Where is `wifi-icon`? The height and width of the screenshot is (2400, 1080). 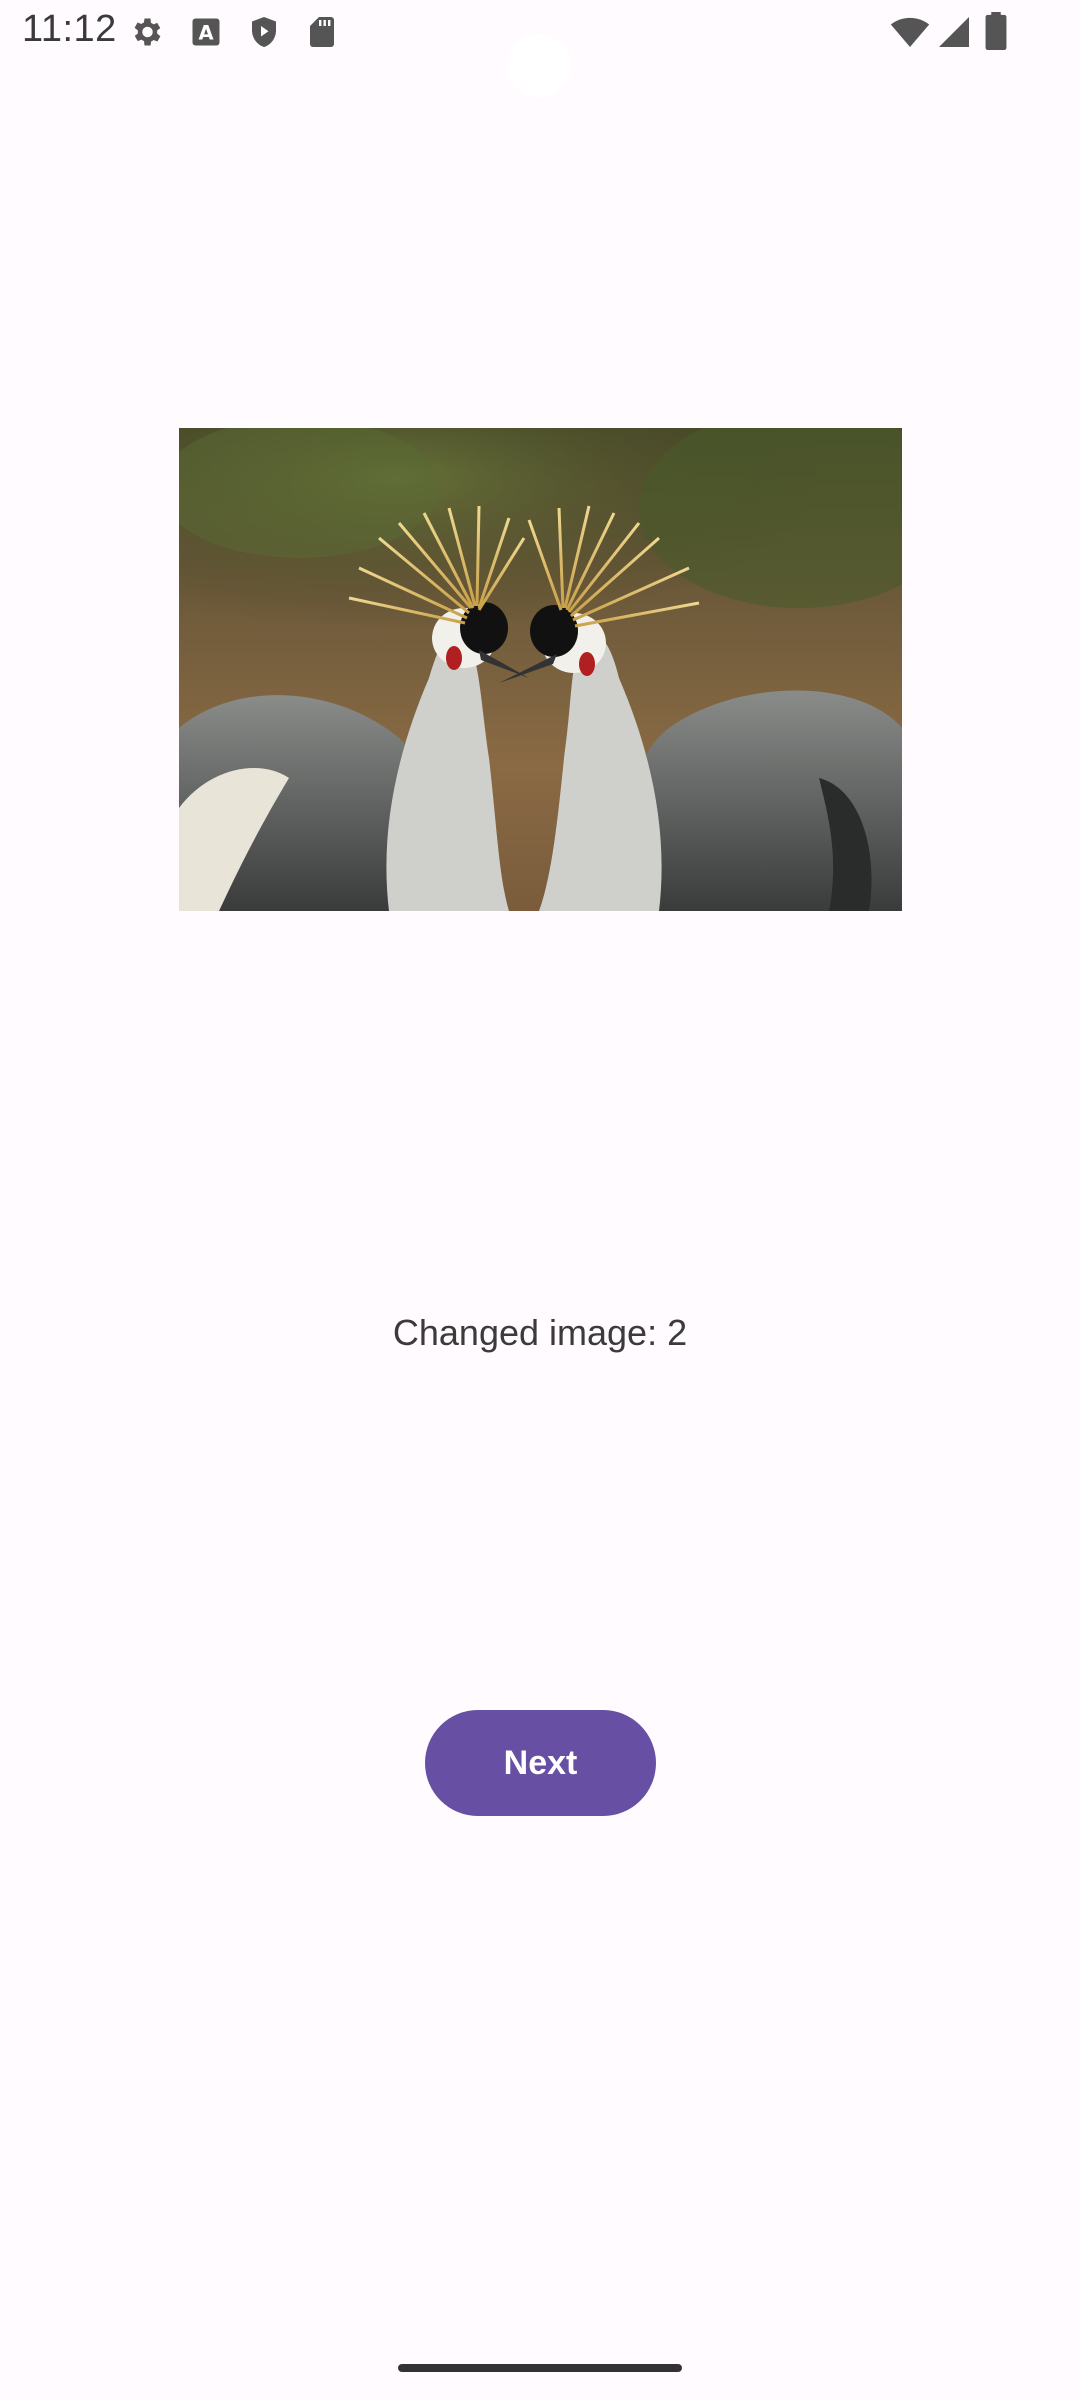 wifi-icon is located at coordinates (910, 32).